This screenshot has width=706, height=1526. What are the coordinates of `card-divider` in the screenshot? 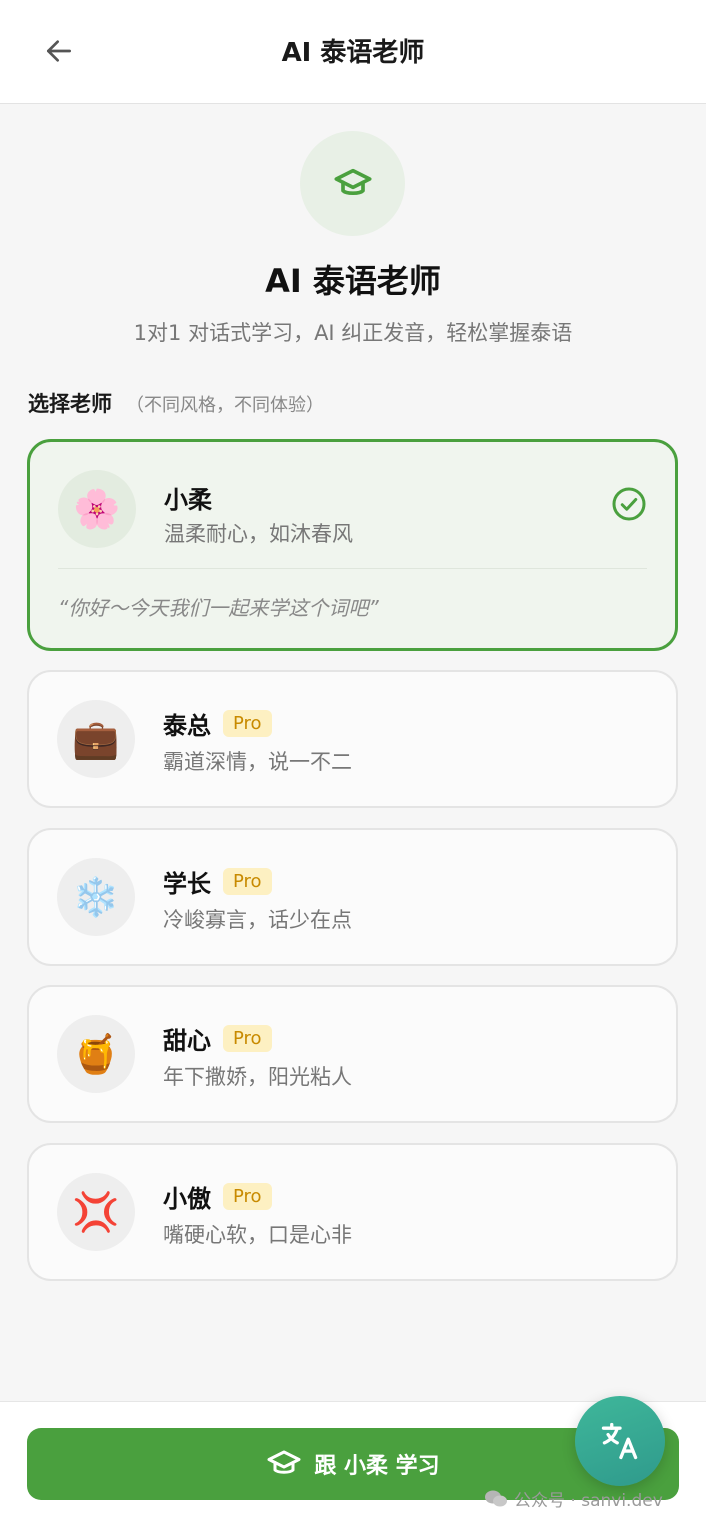 It's located at (352, 568).